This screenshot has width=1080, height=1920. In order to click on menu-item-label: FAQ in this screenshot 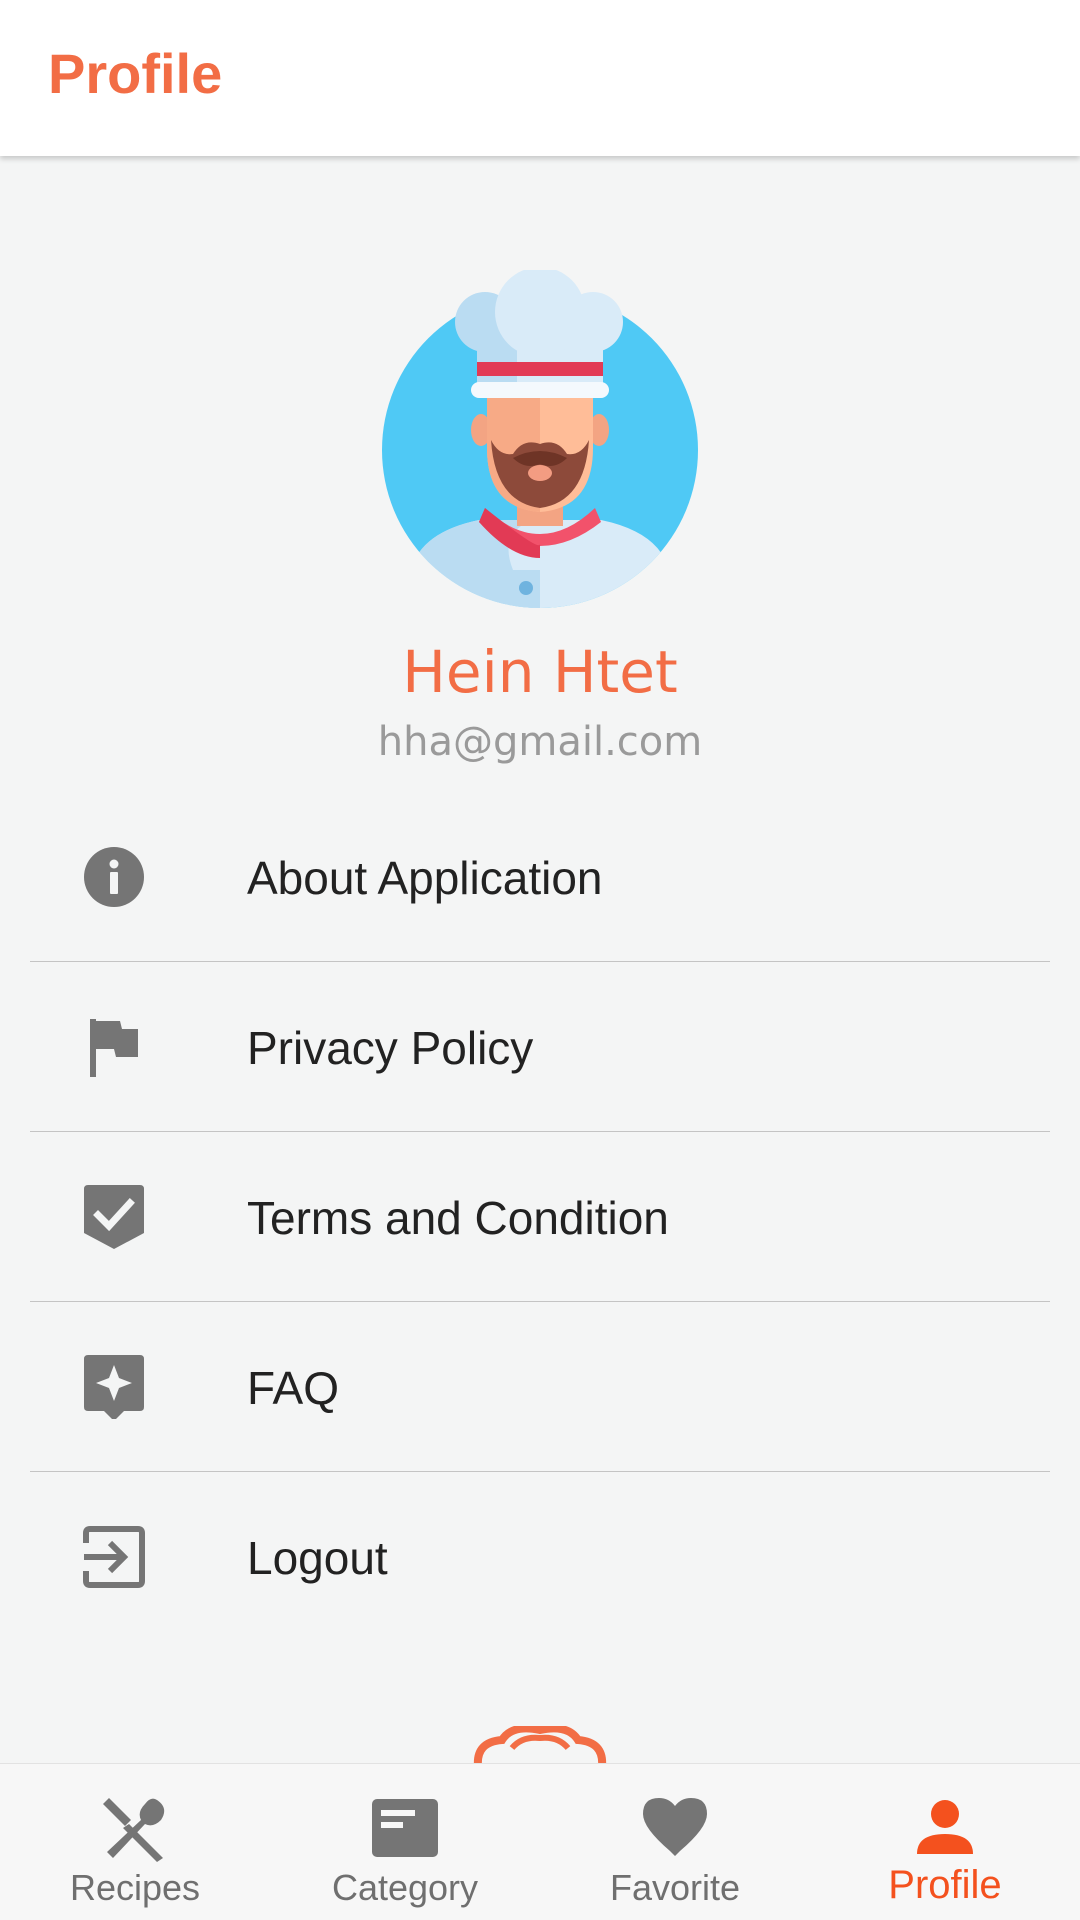, I will do `click(293, 1388)`.